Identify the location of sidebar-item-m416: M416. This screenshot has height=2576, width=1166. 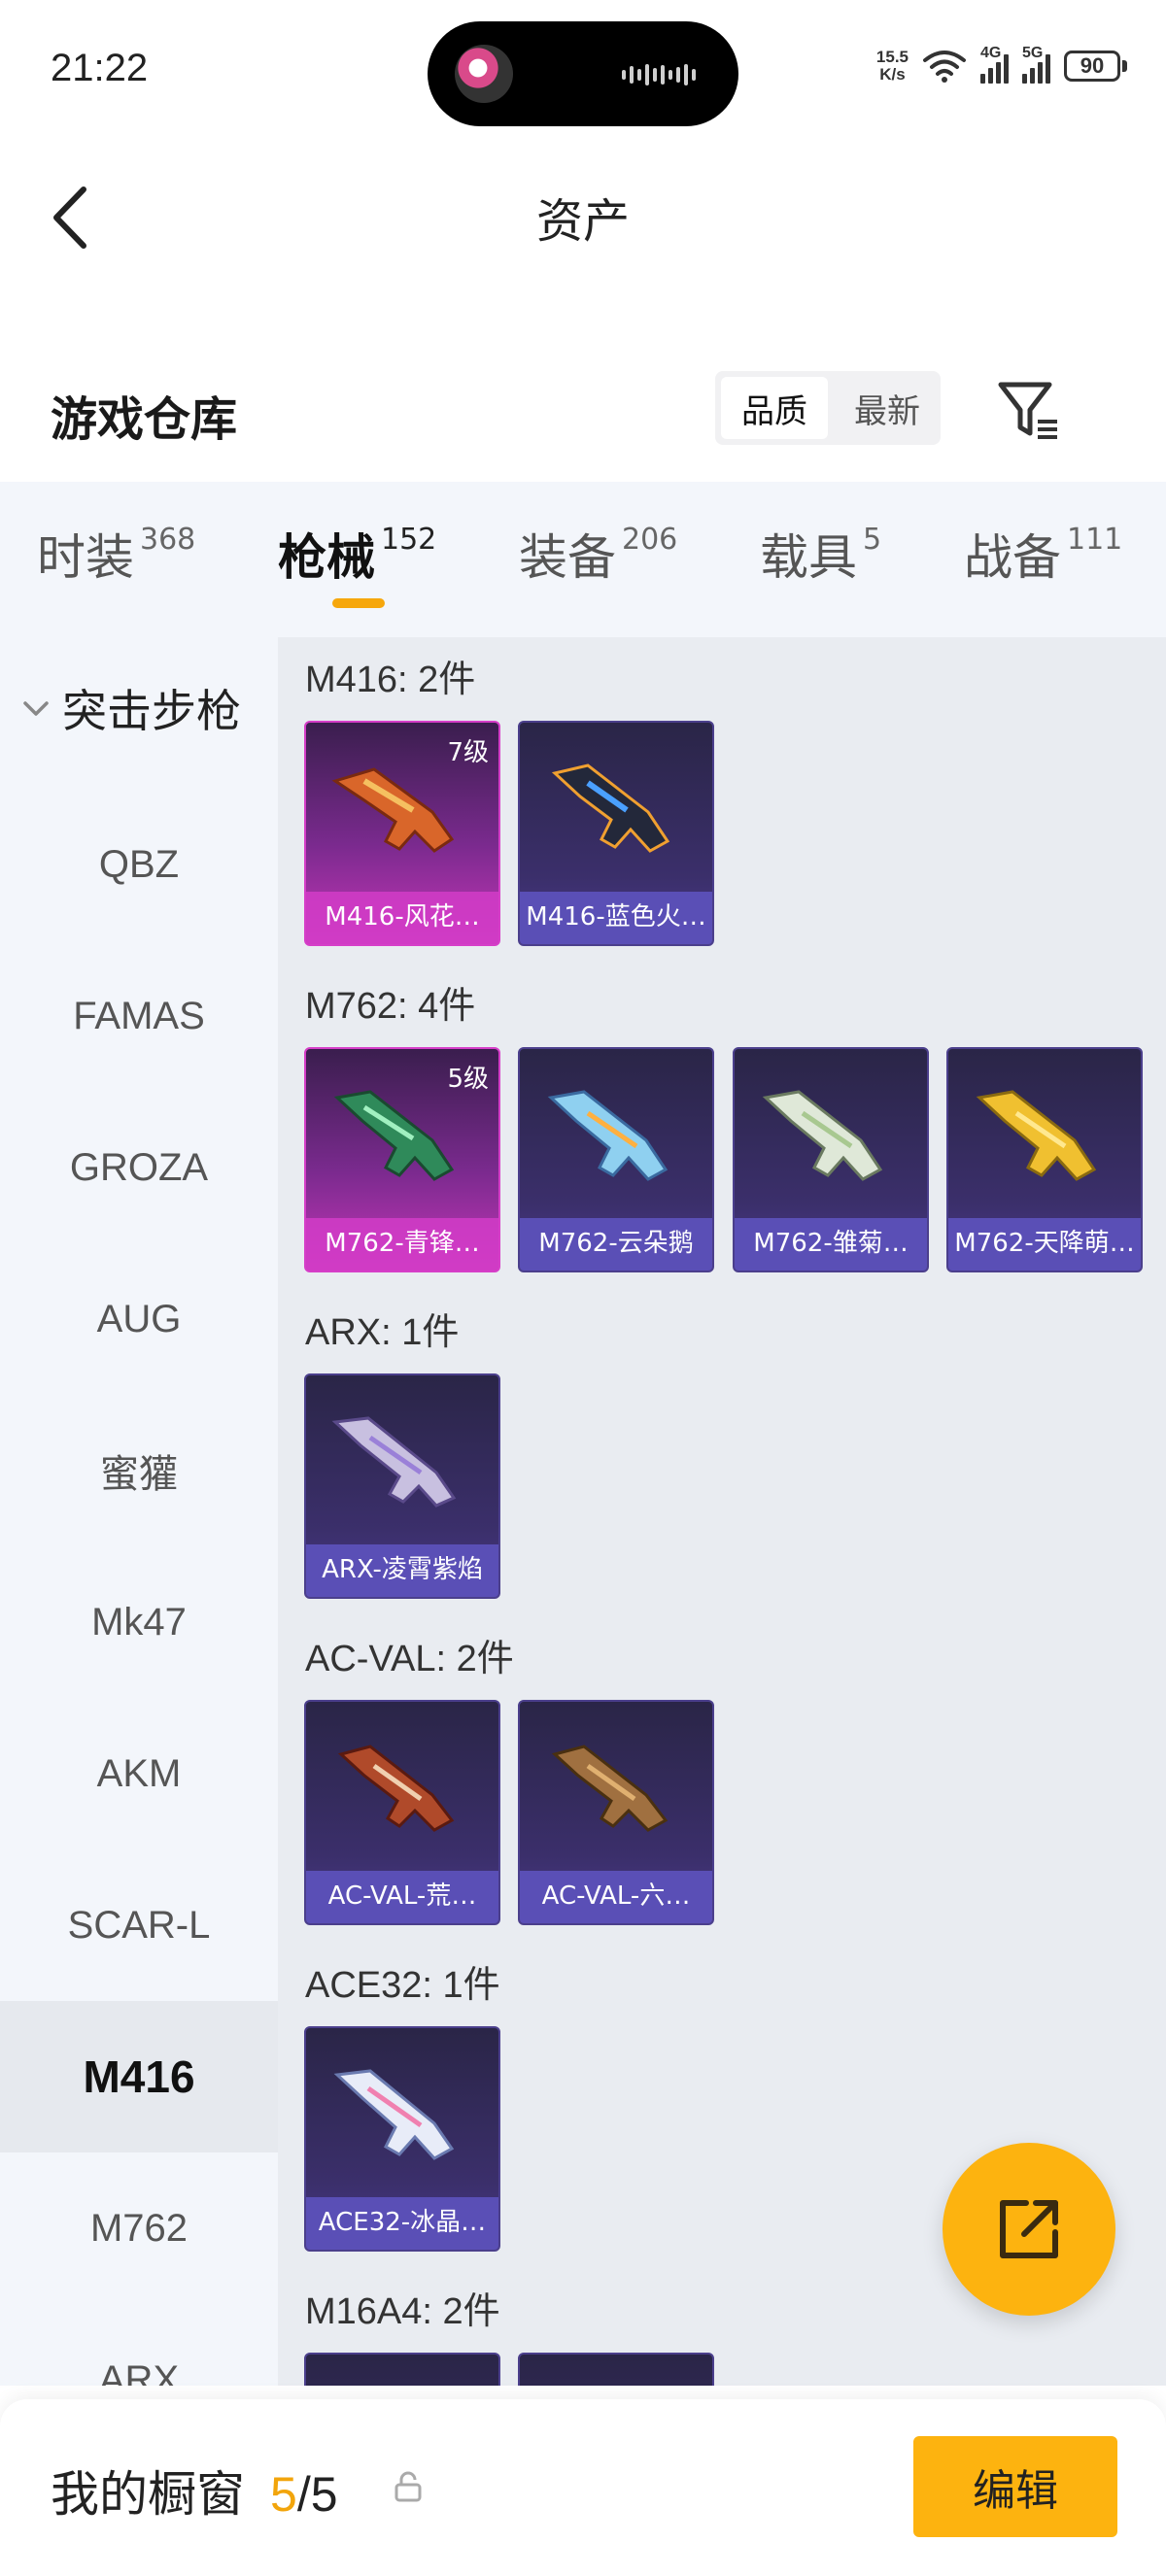
(139, 2076).